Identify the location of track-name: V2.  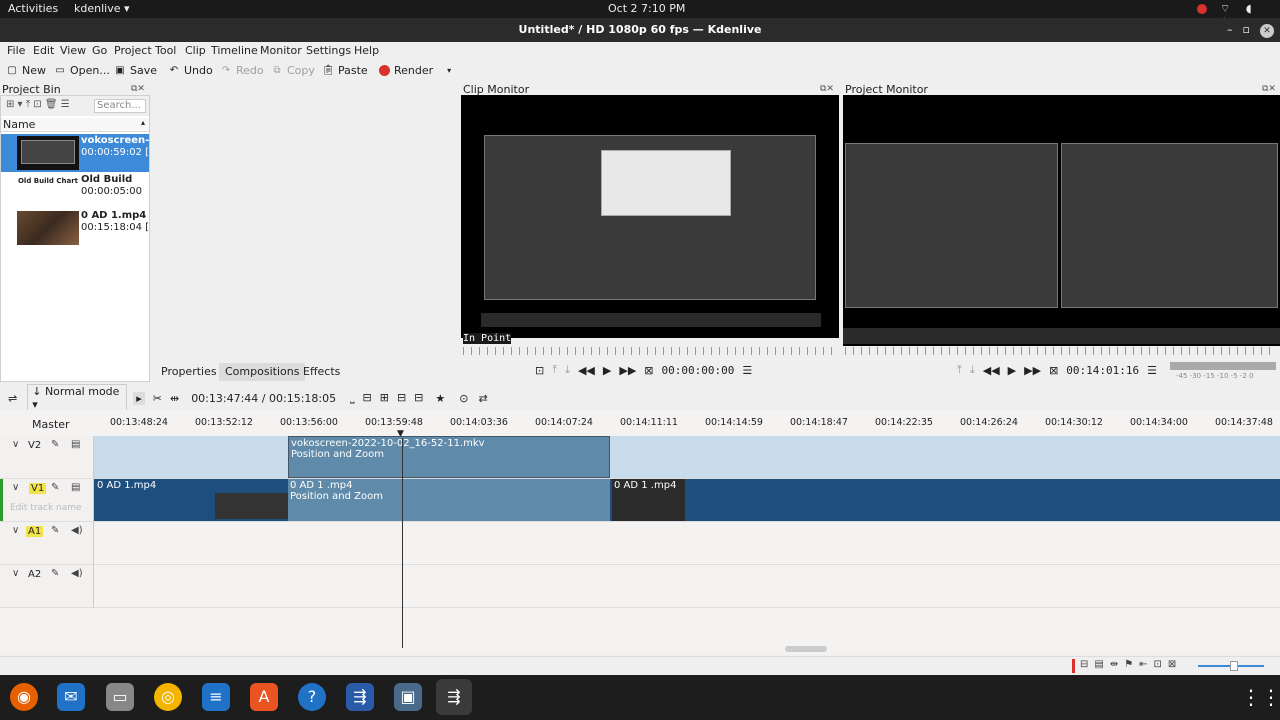
(34, 445).